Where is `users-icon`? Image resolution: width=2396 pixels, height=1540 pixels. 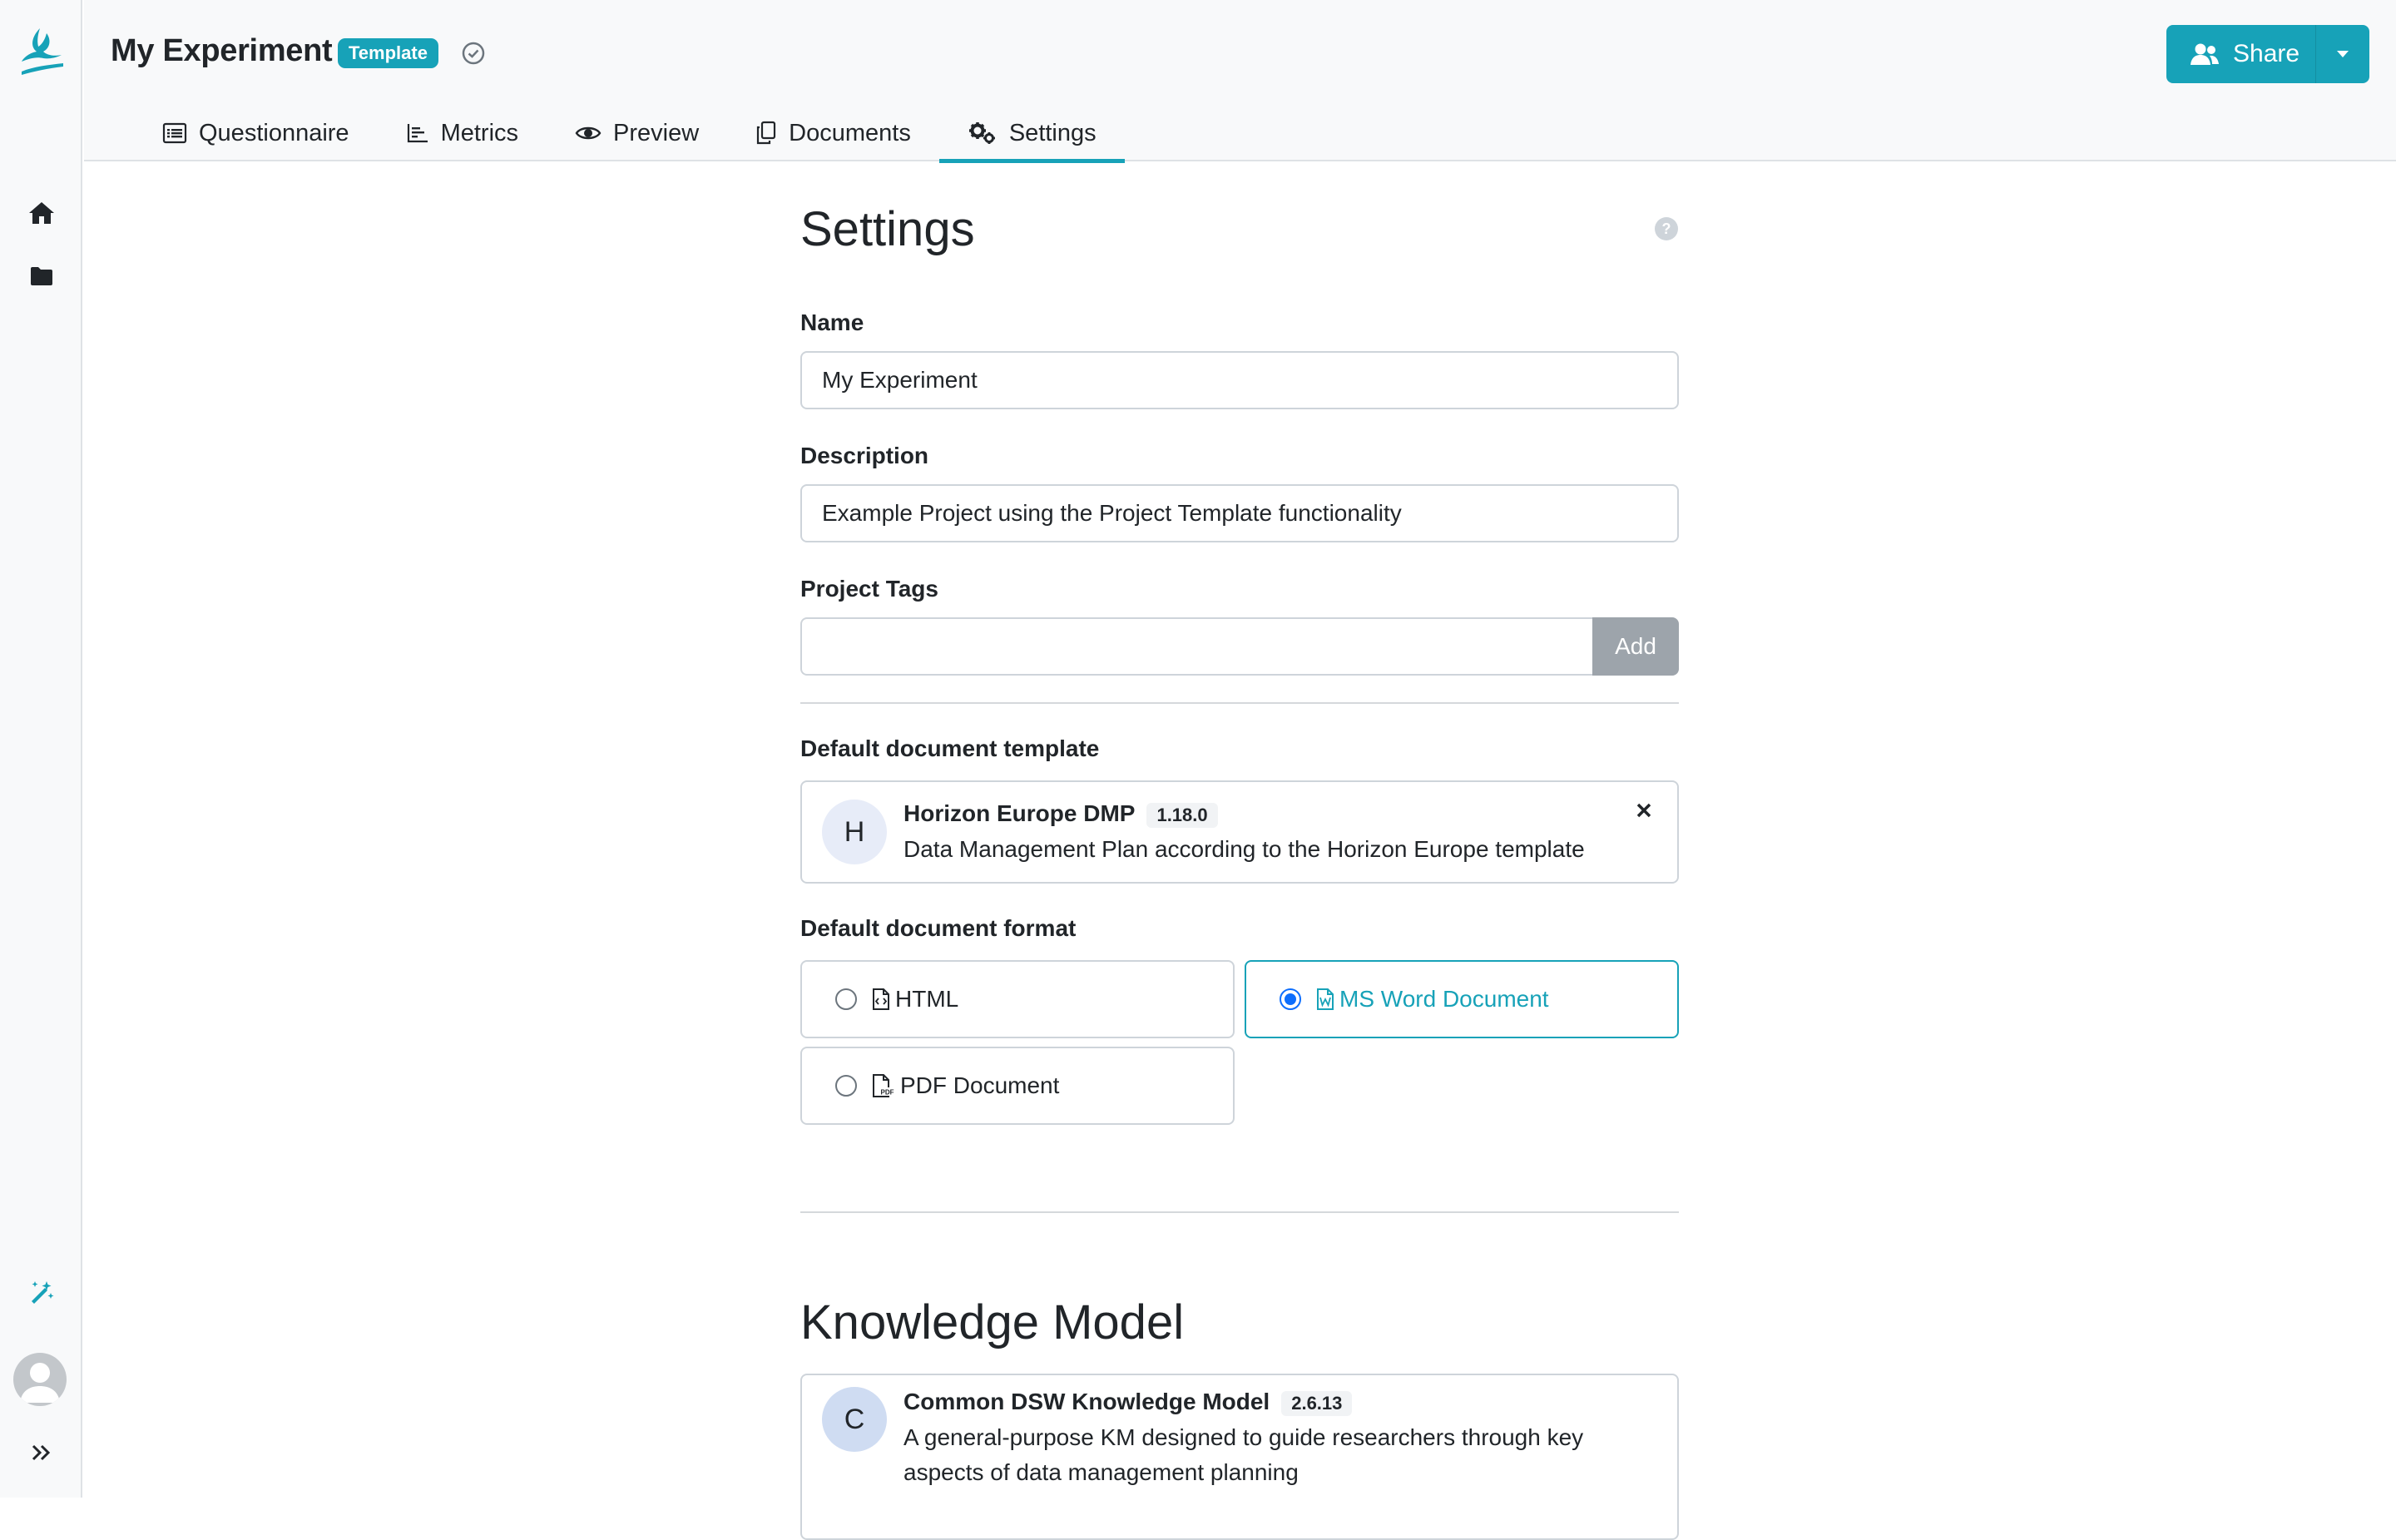
users-icon is located at coordinates (2205, 54).